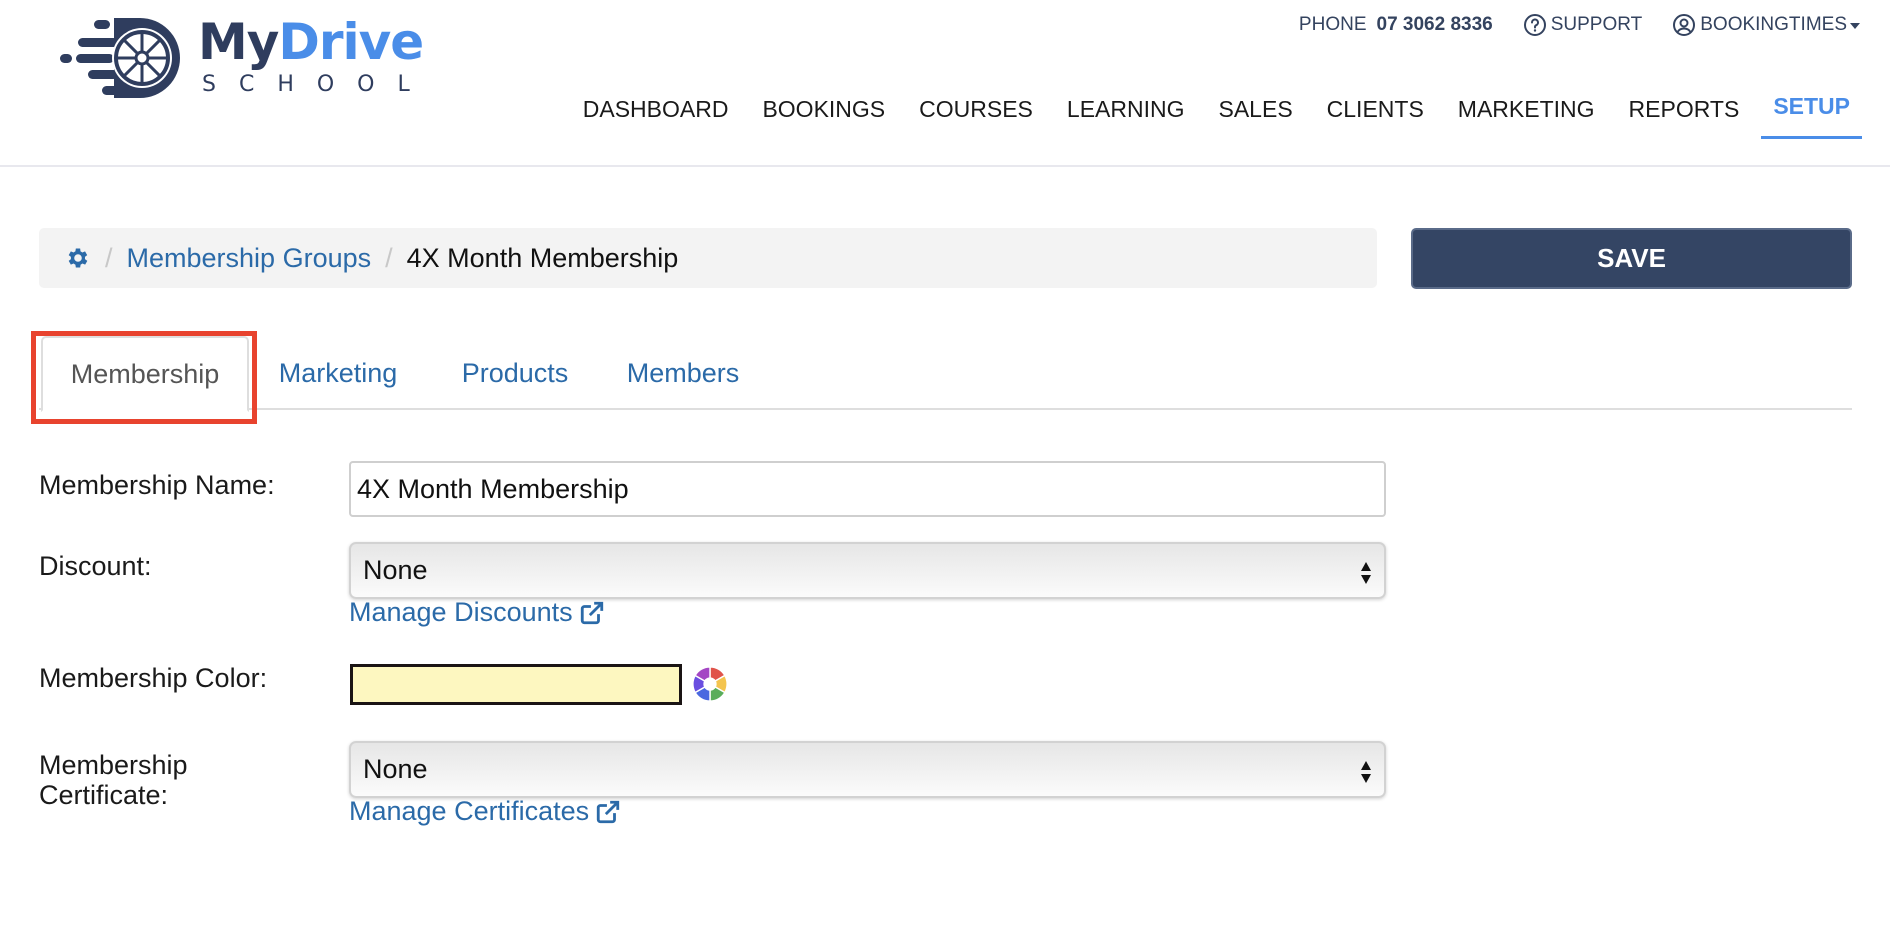 This screenshot has height=930, width=1890. What do you see at coordinates (338, 373) in the screenshot?
I see `tab-marketing: Marketing` at bounding box center [338, 373].